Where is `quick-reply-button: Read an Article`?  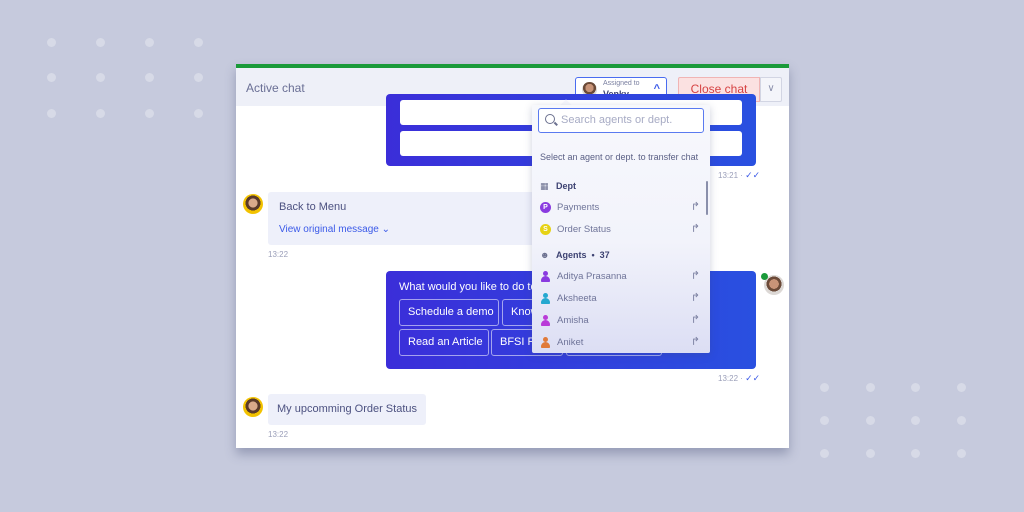 quick-reply-button: Read an Article is located at coordinates (444, 342).